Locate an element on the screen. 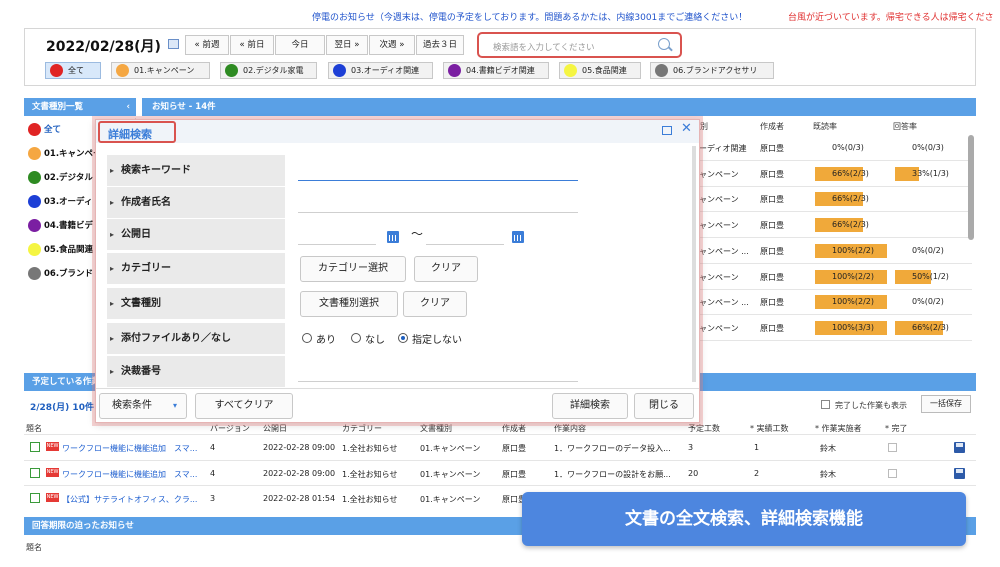 This screenshot has width=1000, height=567. attachment-yes-radio is located at coordinates (307, 338).